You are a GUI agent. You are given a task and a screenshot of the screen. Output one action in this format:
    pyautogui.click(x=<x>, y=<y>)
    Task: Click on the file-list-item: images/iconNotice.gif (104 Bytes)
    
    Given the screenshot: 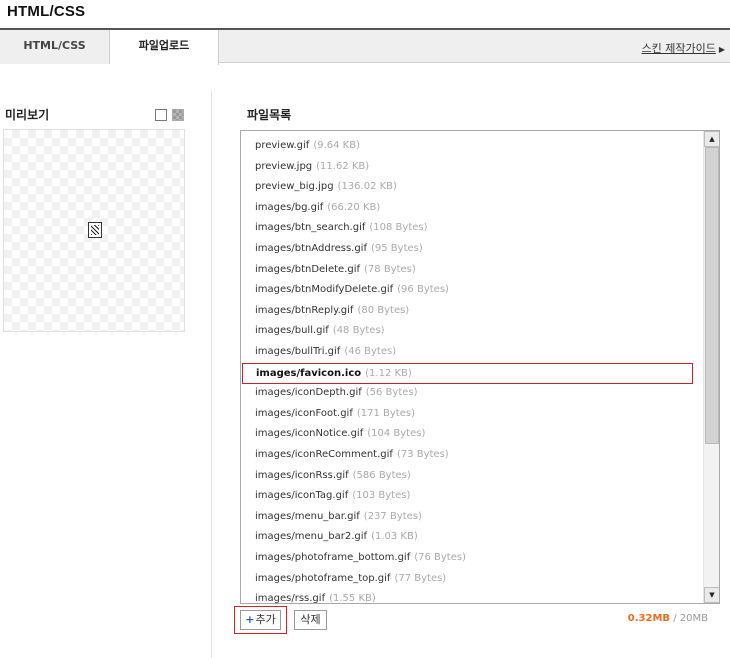 What is the action you would take?
    pyautogui.click(x=466, y=434)
    